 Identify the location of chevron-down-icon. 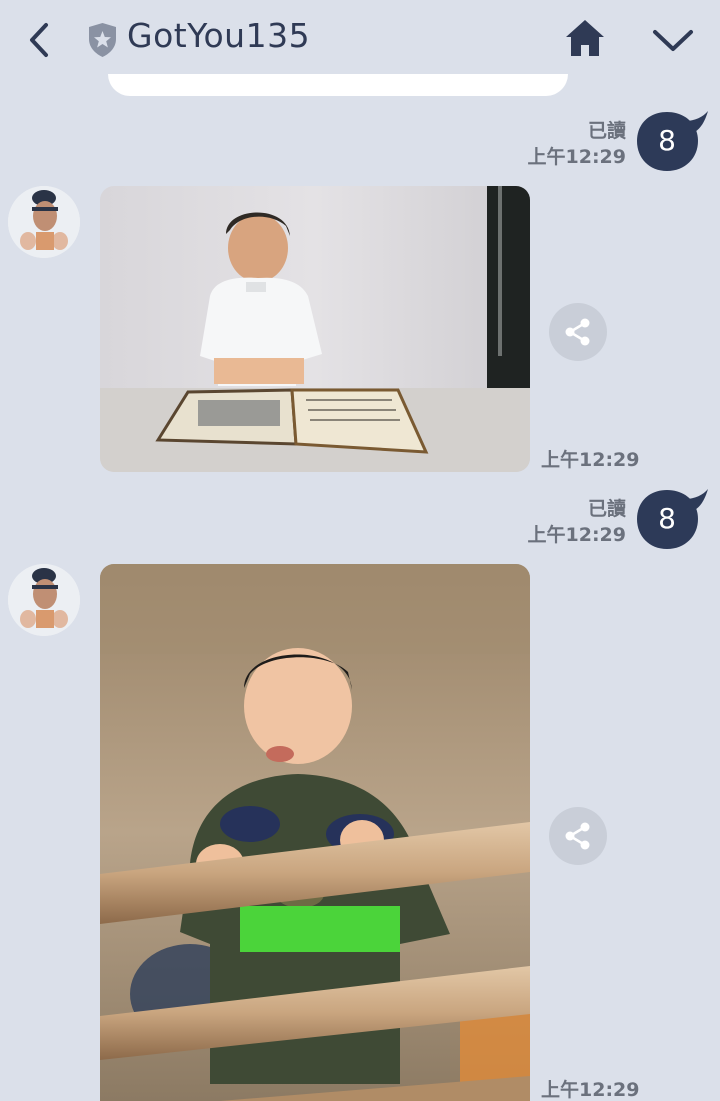
(673, 40).